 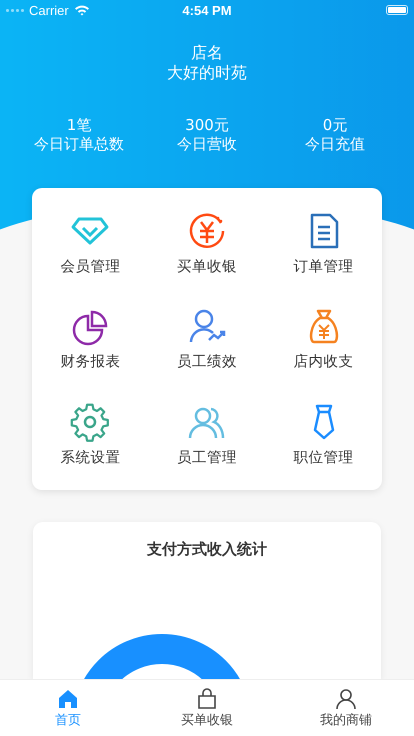 I want to click on home-icon, so click(x=68, y=699).